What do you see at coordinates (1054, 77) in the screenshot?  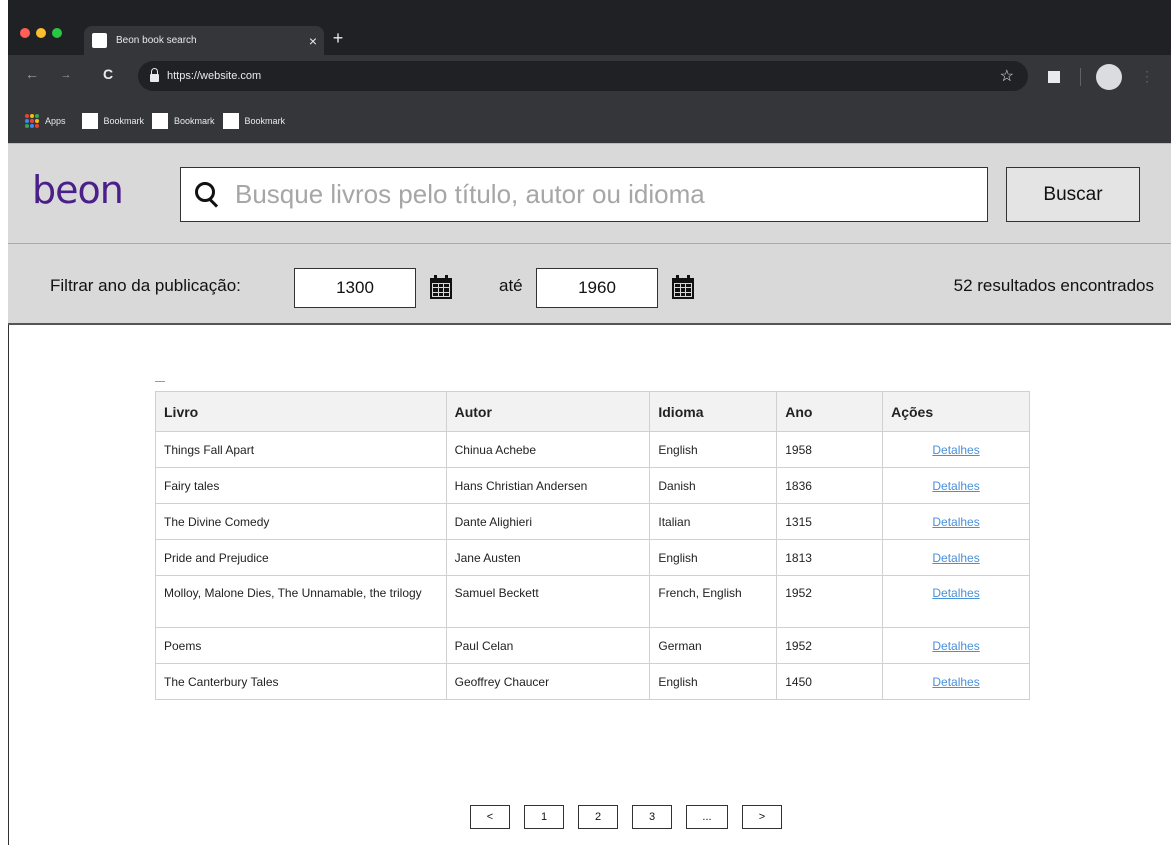 I see `extension-icon` at bounding box center [1054, 77].